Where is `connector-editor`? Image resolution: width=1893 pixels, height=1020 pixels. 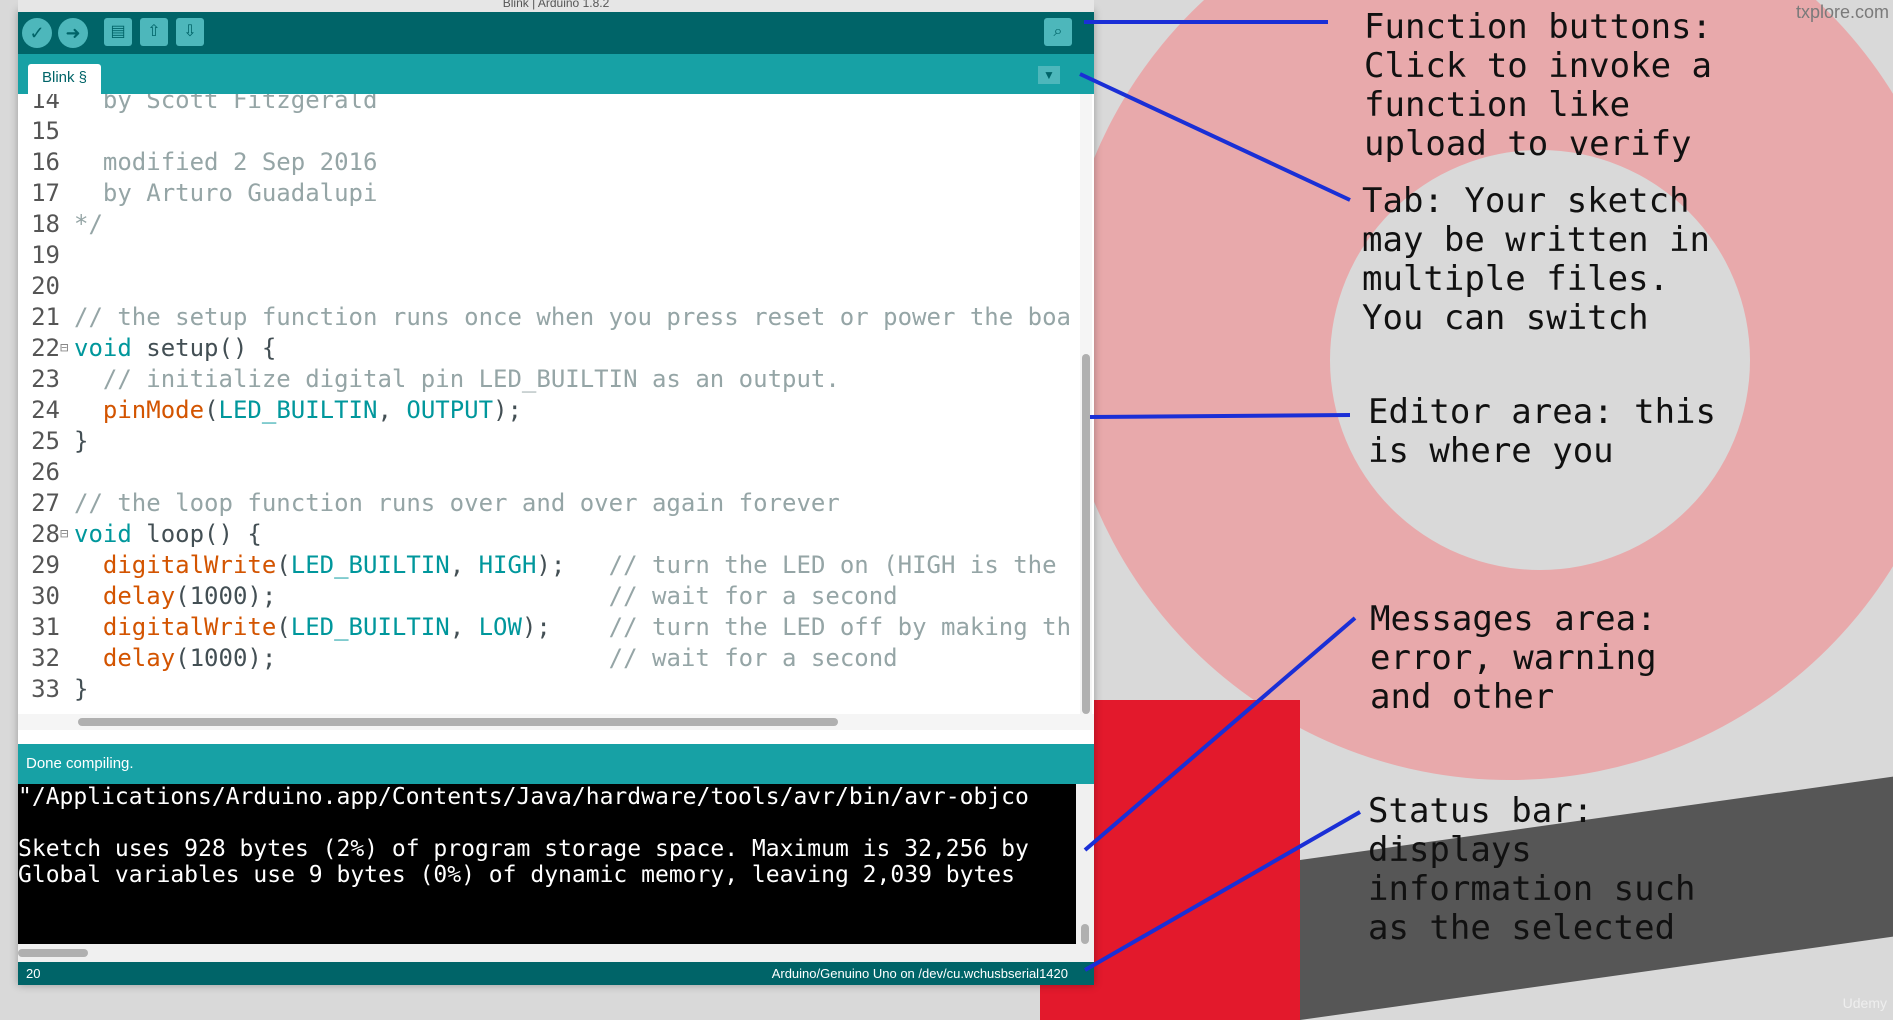 connector-editor is located at coordinates (1220, 416).